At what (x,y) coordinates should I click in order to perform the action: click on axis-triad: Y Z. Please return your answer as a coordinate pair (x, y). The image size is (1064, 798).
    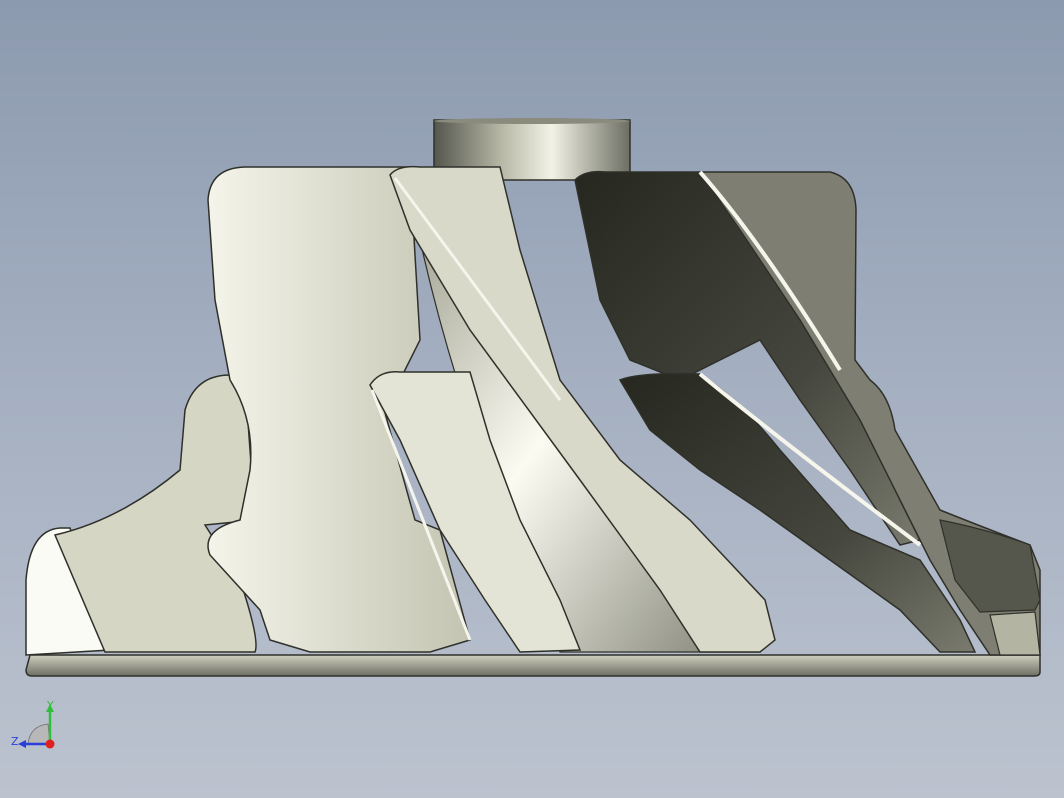
    Looking at the image, I should click on (38, 726).